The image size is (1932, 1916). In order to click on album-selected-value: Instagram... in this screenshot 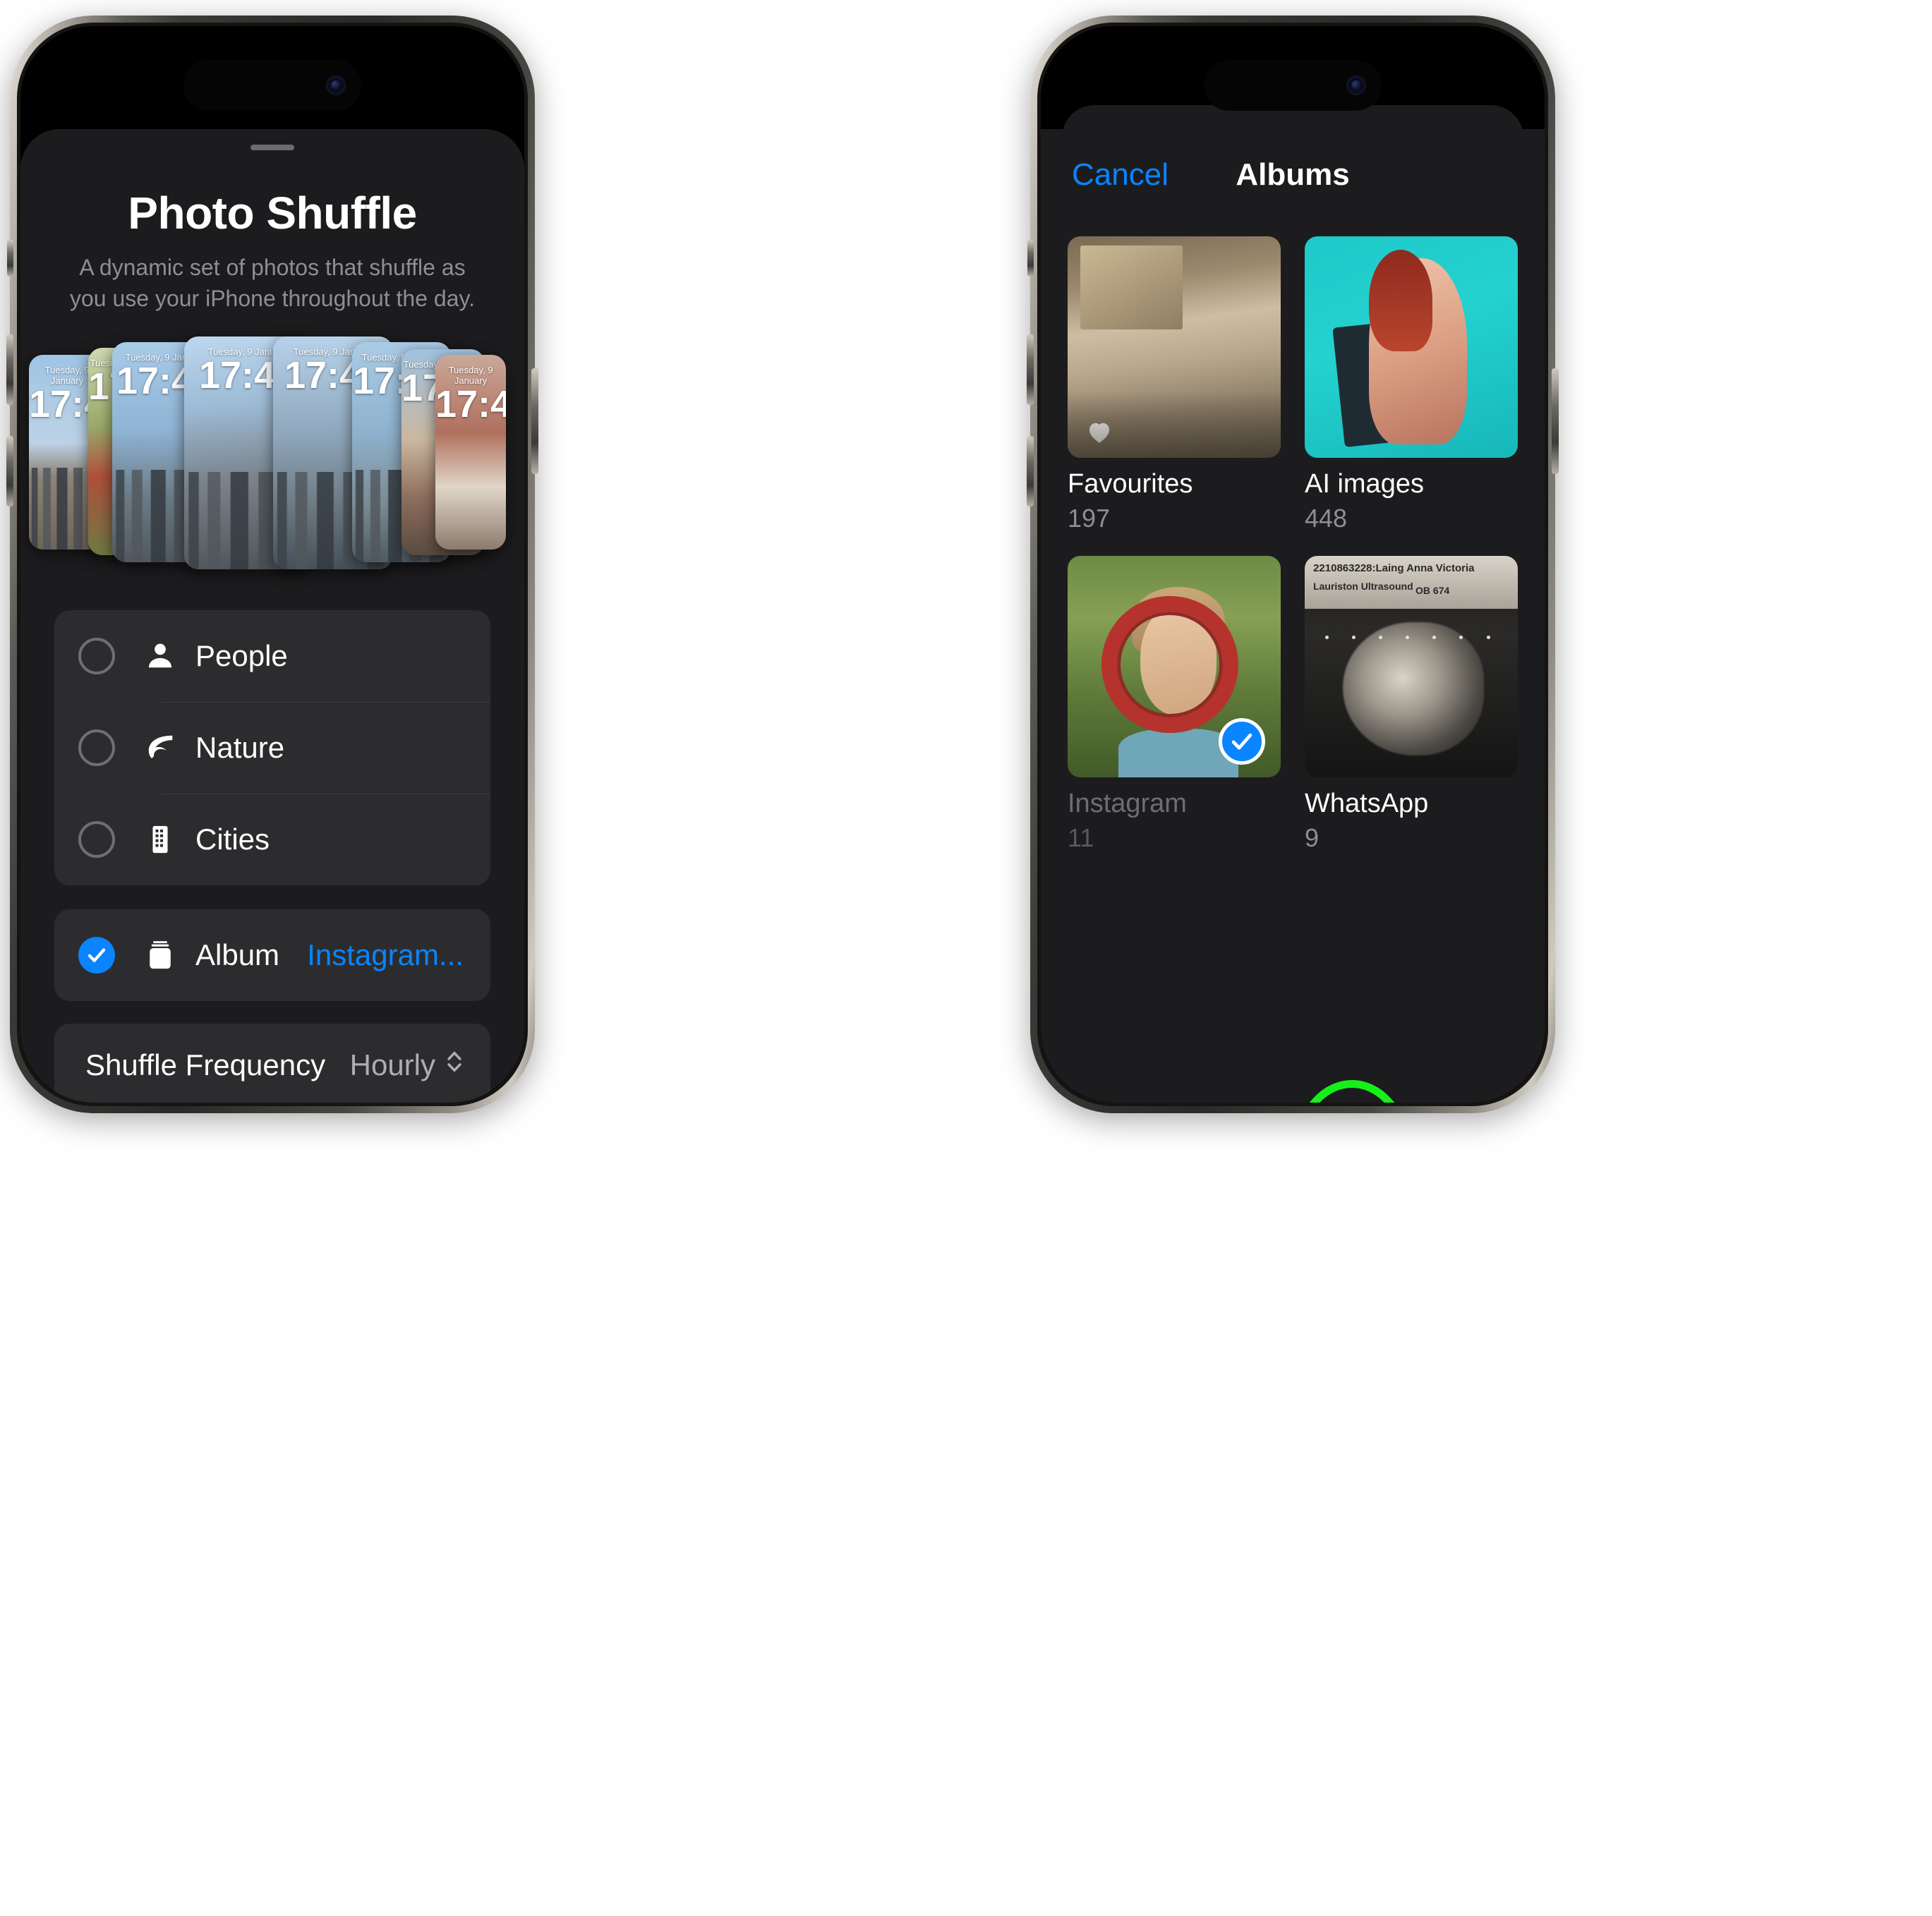, I will do `click(385, 955)`.